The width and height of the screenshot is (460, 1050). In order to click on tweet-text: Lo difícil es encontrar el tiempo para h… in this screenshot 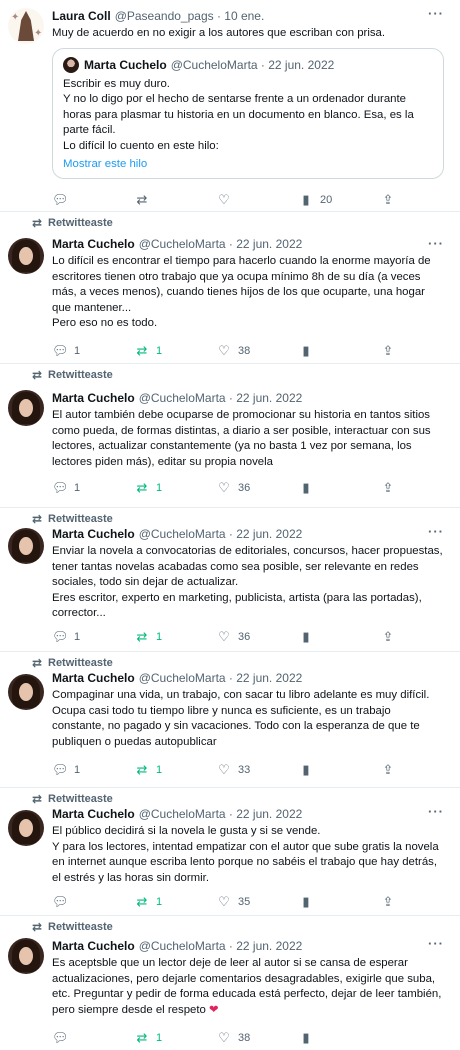, I will do `click(241, 292)`.